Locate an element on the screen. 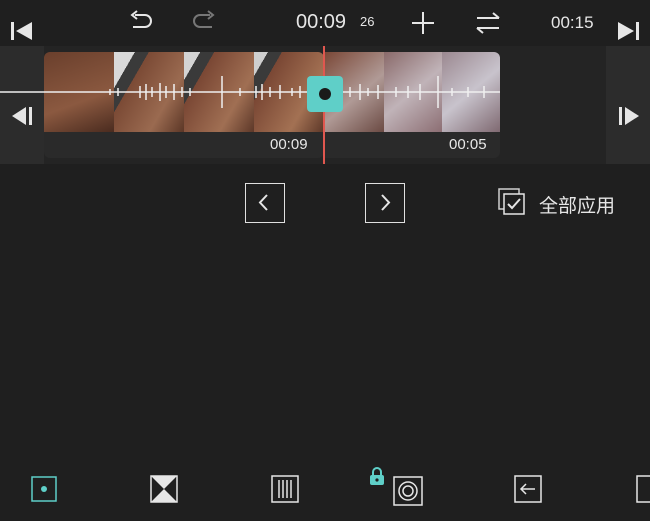  keyframe-dot is located at coordinates (325, 94).